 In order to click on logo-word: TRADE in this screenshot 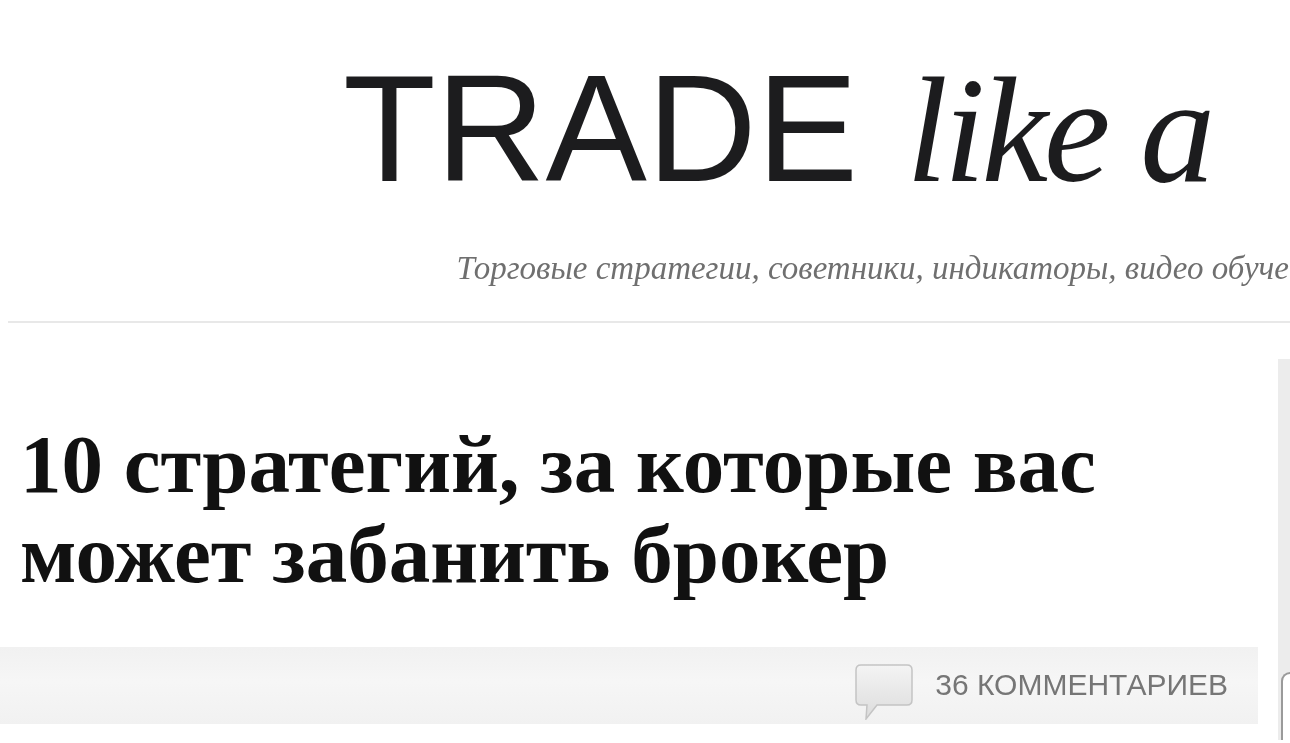, I will do `click(601, 128)`.